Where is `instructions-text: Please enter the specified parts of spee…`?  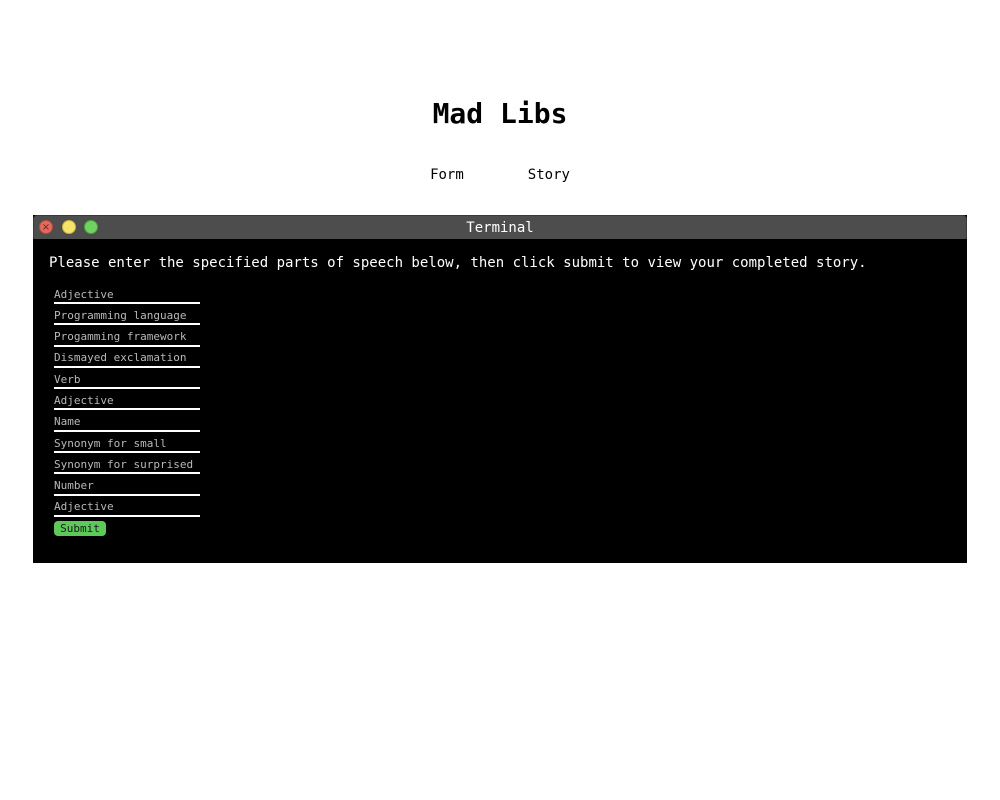 instructions-text: Please enter the specified parts of spee… is located at coordinates (458, 263).